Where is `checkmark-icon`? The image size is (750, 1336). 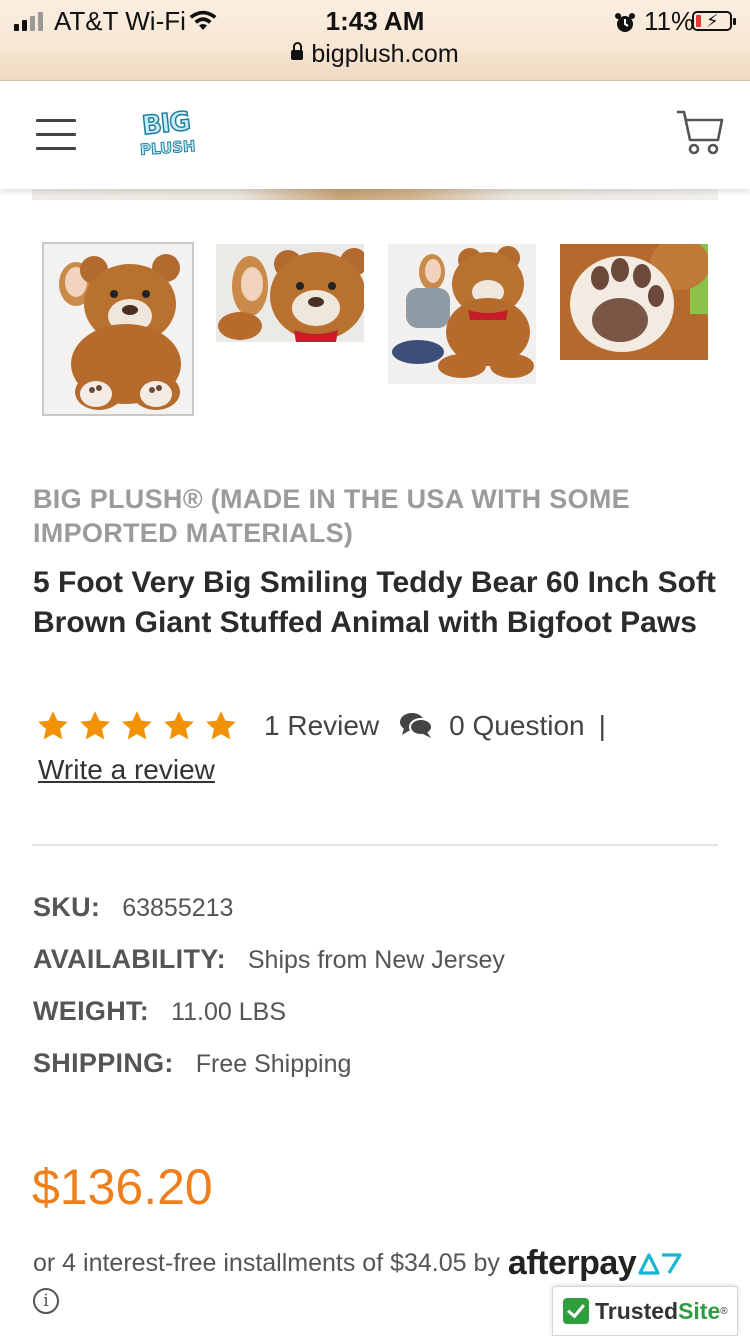
checkmark-icon is located at coordinates (576, 1311).